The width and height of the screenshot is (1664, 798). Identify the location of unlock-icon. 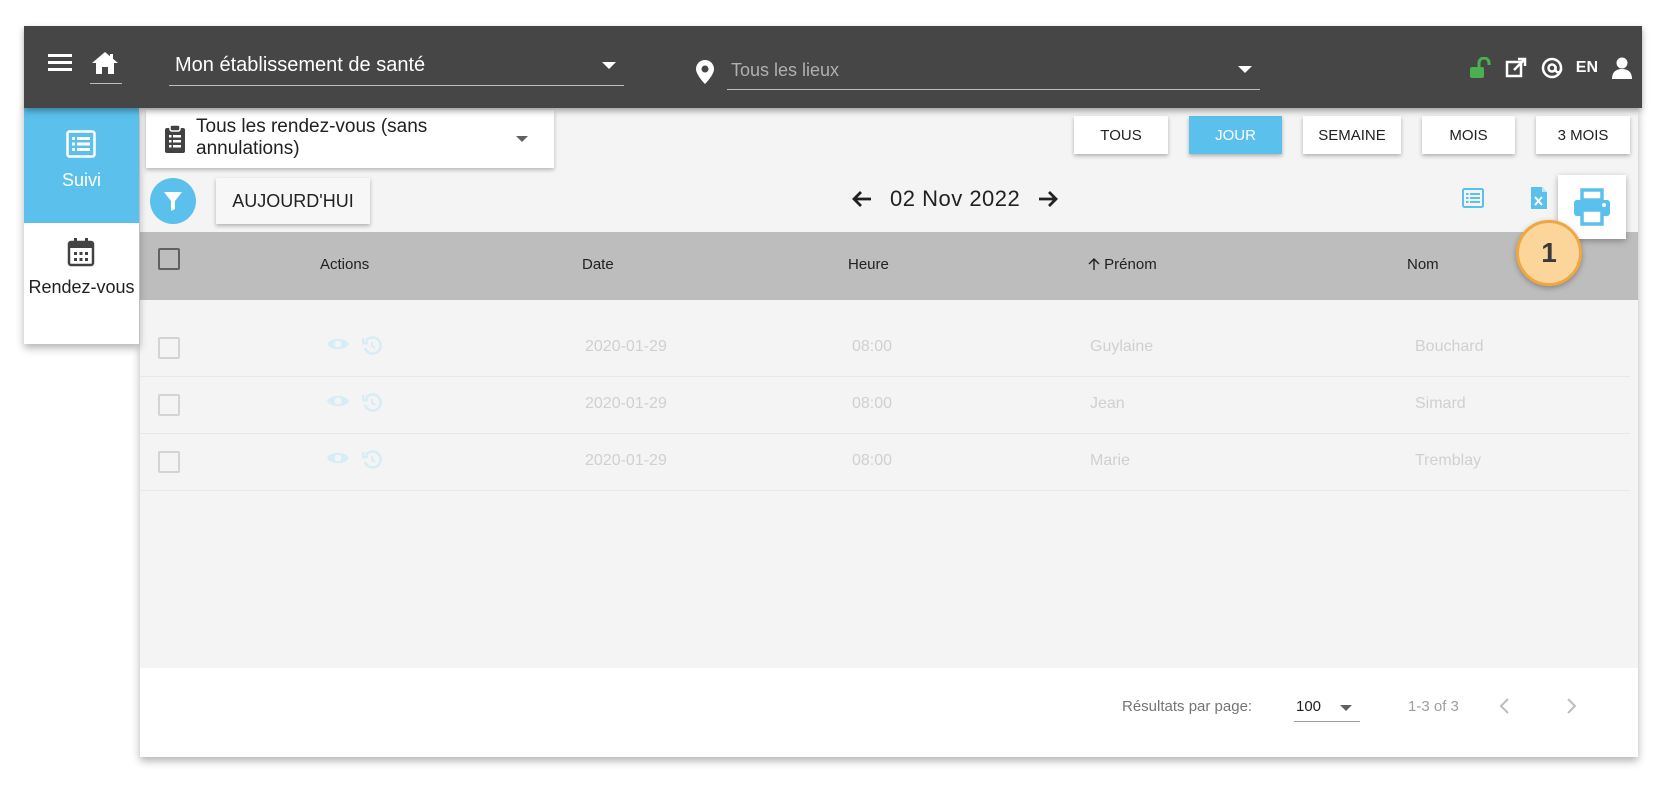
(1480, 68).